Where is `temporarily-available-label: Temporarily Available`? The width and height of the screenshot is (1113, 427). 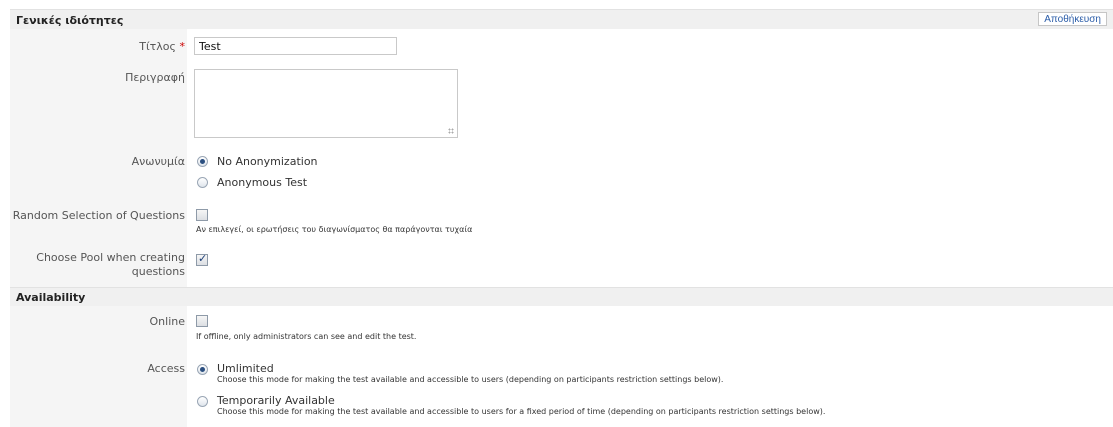
temporarily-available-label: Temporarily Available is located at coordinates (276, 400).